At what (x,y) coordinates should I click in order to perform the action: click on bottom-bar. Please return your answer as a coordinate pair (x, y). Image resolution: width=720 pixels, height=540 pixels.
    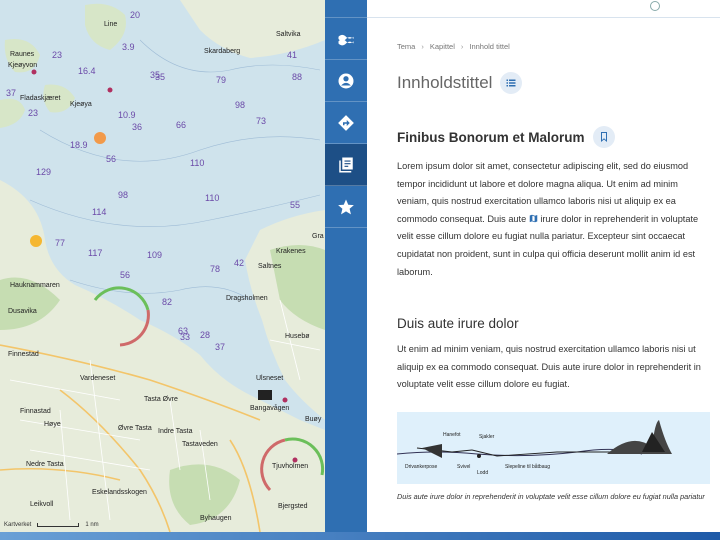
    Looking at the image, I should click on (360, 536).